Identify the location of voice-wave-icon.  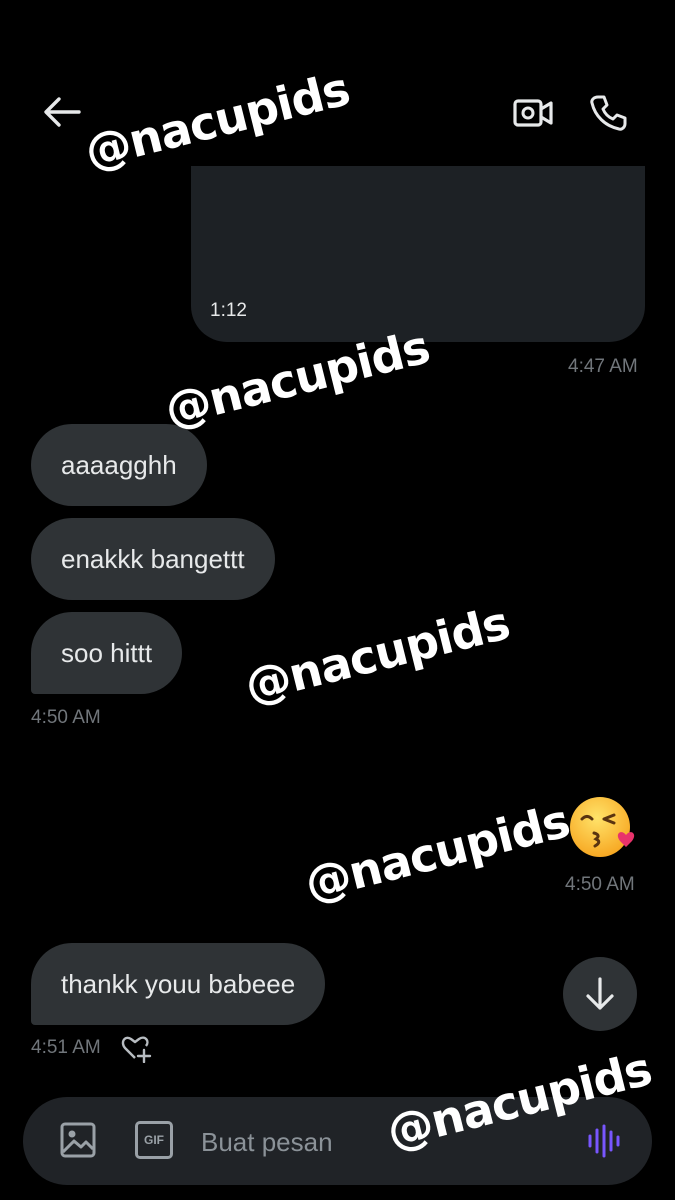
(604, 1141).